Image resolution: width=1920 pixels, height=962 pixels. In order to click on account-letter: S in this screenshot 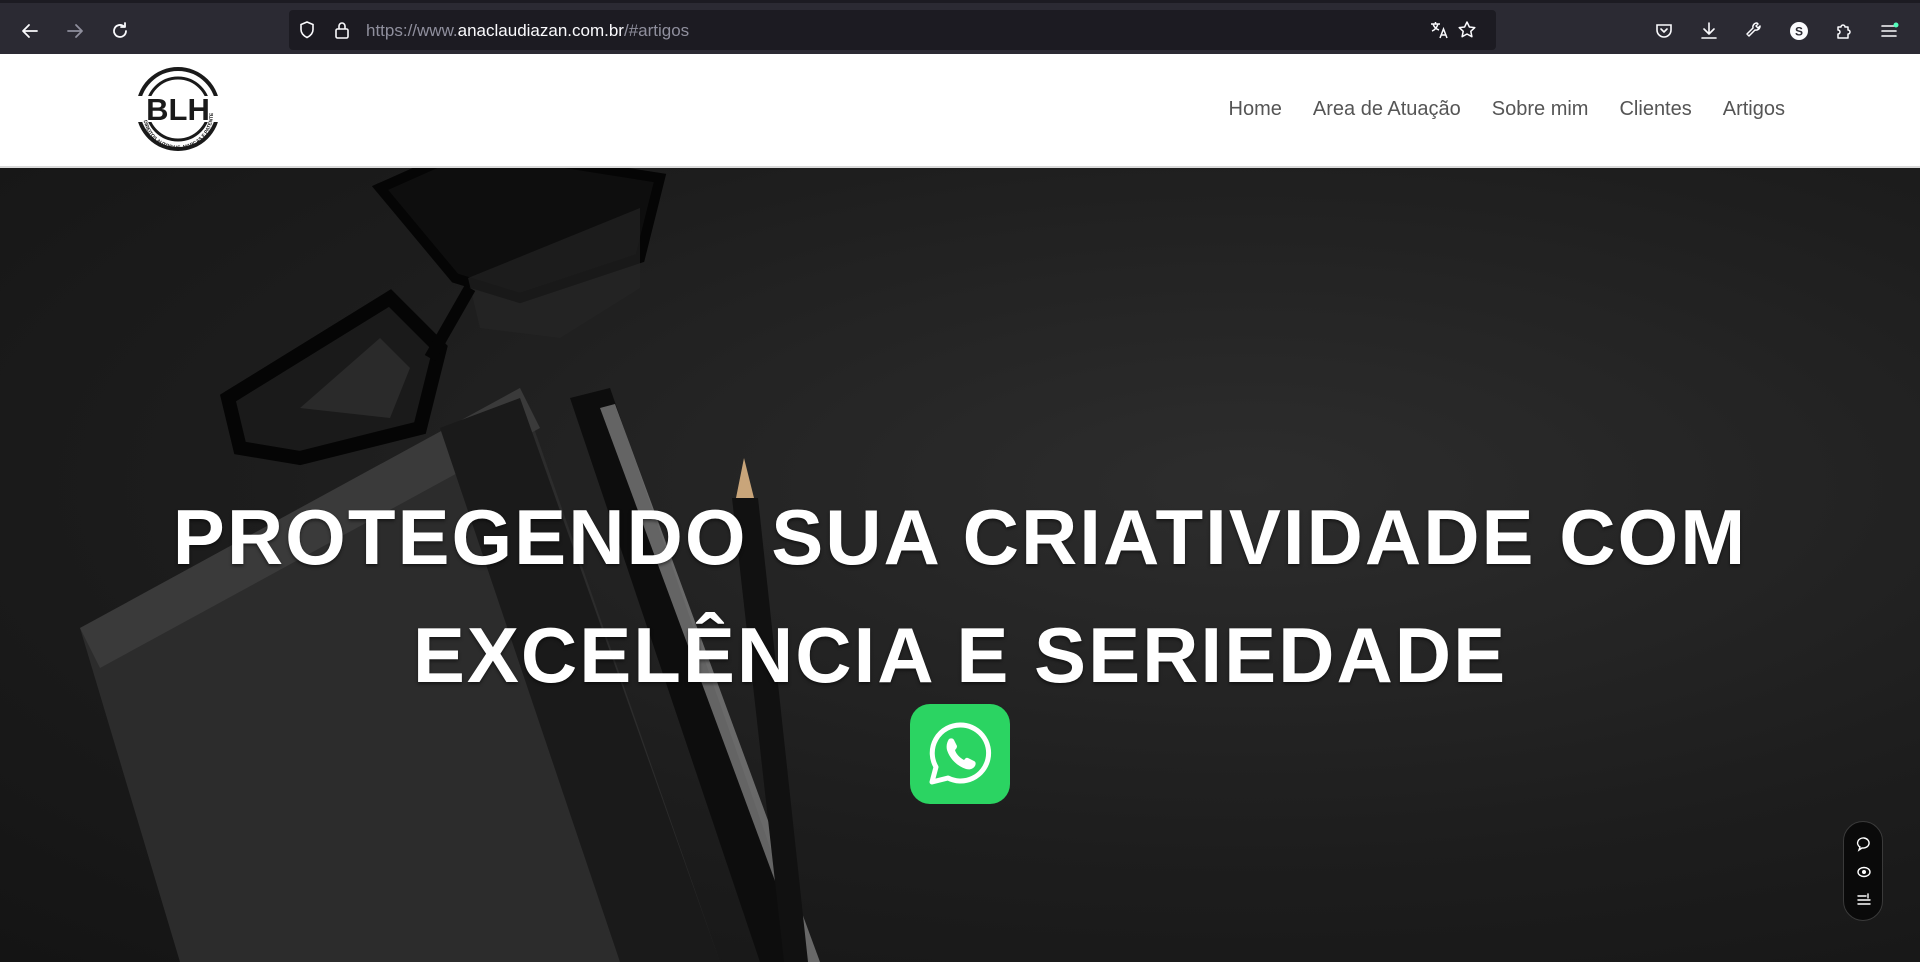, I will do `click(1799, 32)`.